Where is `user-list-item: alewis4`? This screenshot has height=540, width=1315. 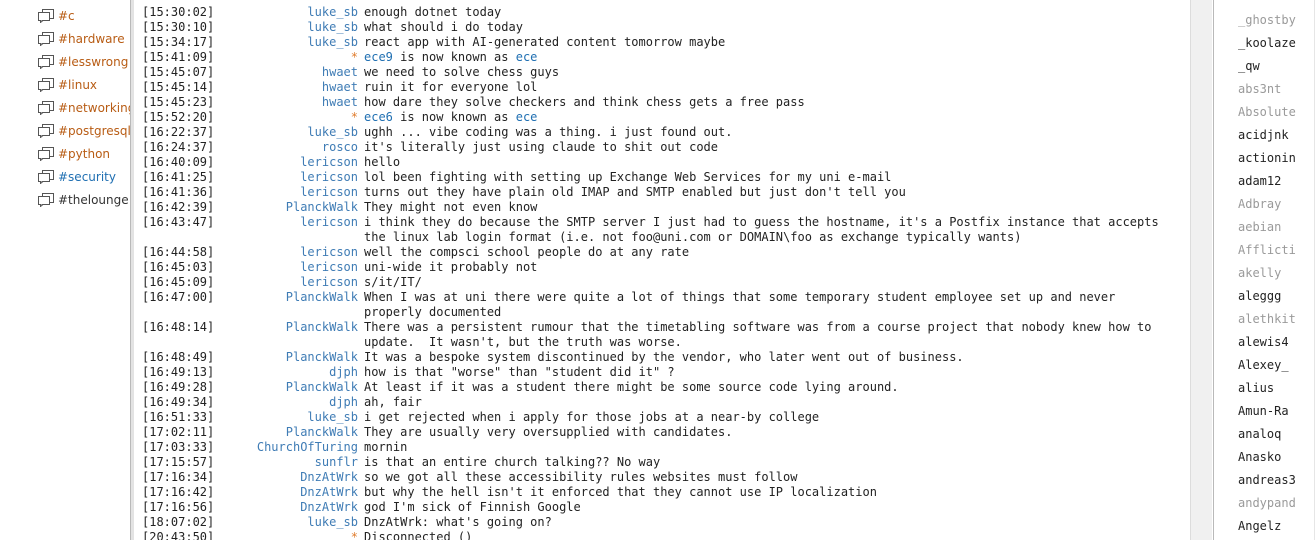 user-list-item: alewis4 is located at coordinates (1263, 342).